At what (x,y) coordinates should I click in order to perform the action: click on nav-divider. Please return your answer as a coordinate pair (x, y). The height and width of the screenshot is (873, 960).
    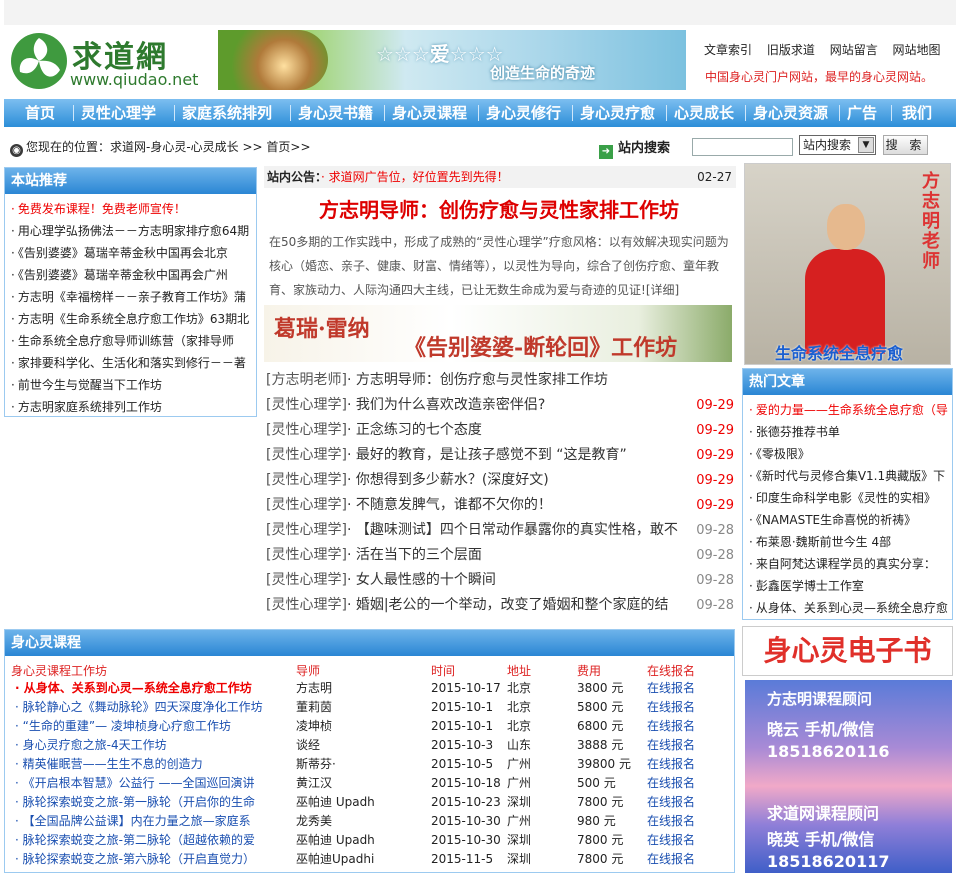
    Looking at the image, I should click on (73, 113).